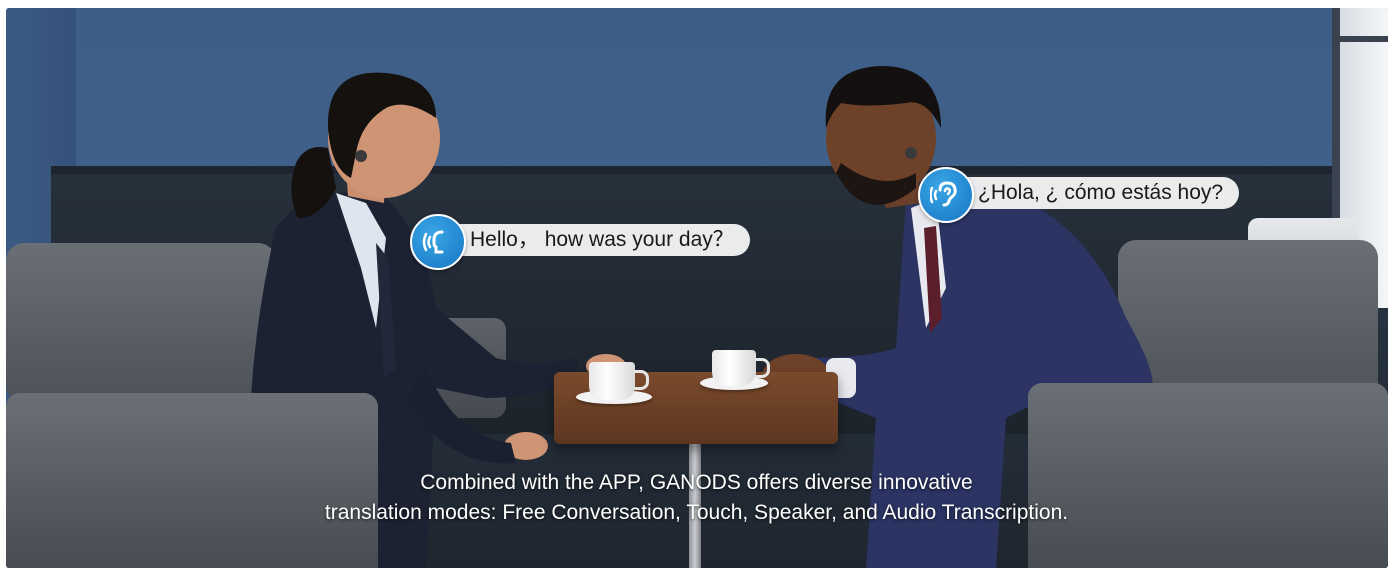  I want to click on right-coffee-cup, so click(734, 368).